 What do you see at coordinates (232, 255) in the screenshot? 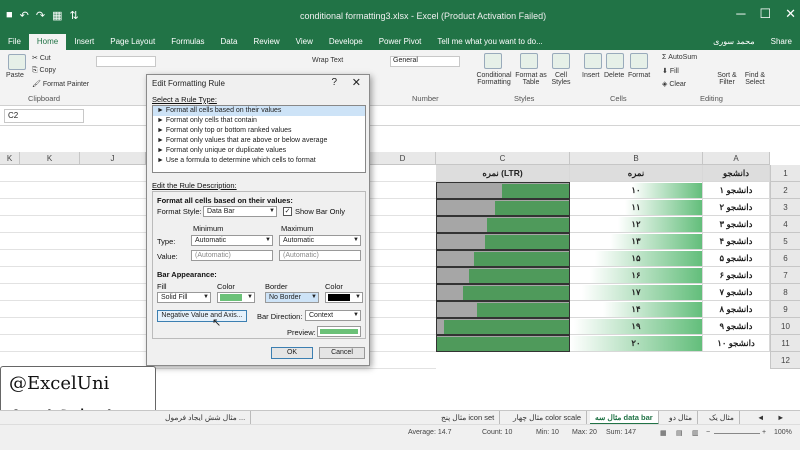
I see `min-value-input: (Automatic)` at bounding box center [232, 255].